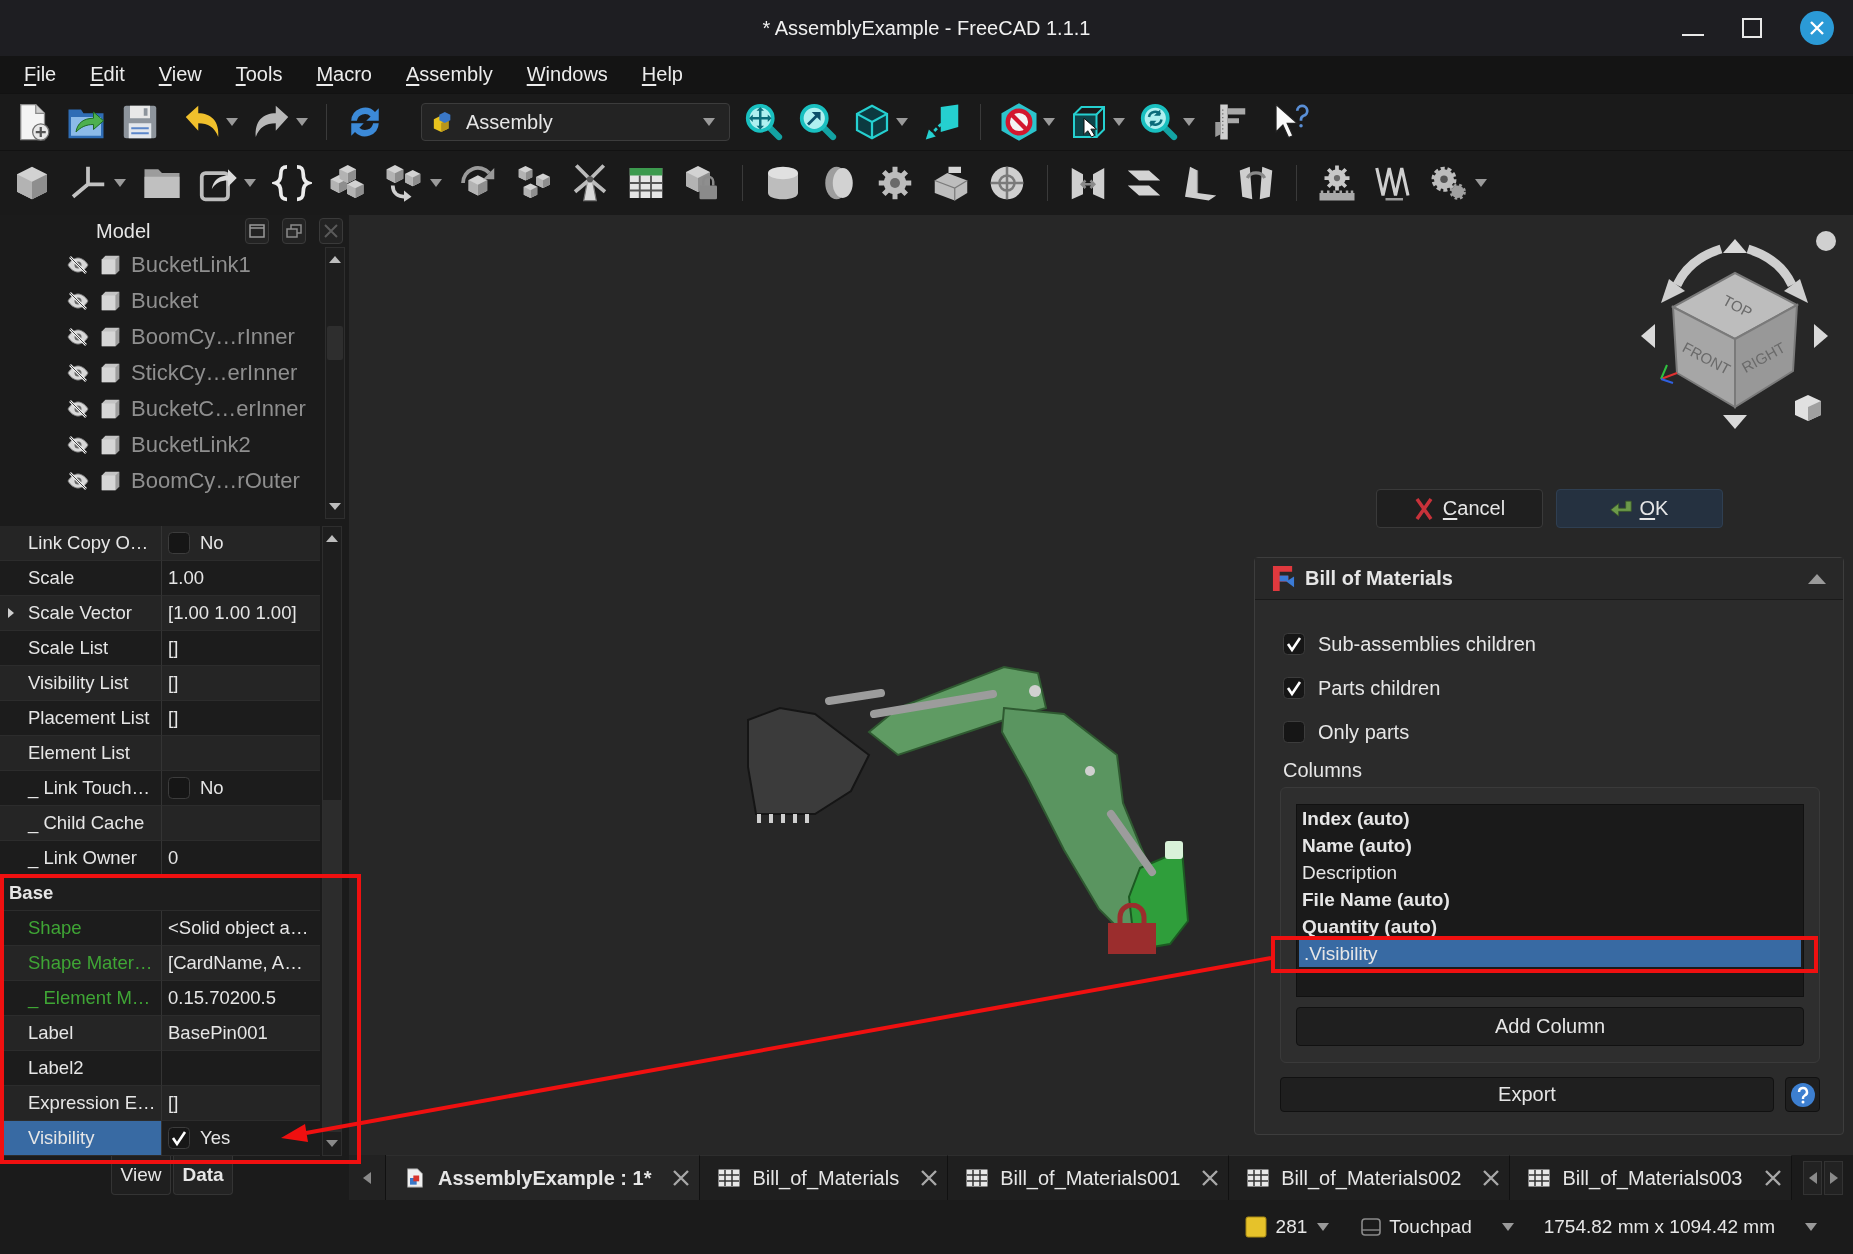  Describe the element at coordinates (1648, 336) in the screenshot. I see `triangle-left-icon` at that location.